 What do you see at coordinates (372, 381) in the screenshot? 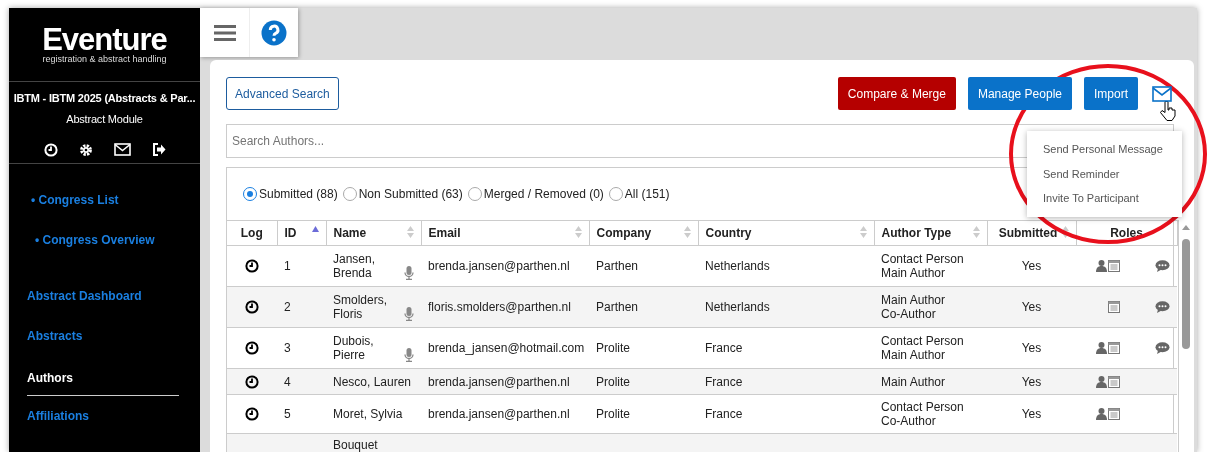
I see `author-name: Nesco, Lauren` at bounding box center [372, 381].